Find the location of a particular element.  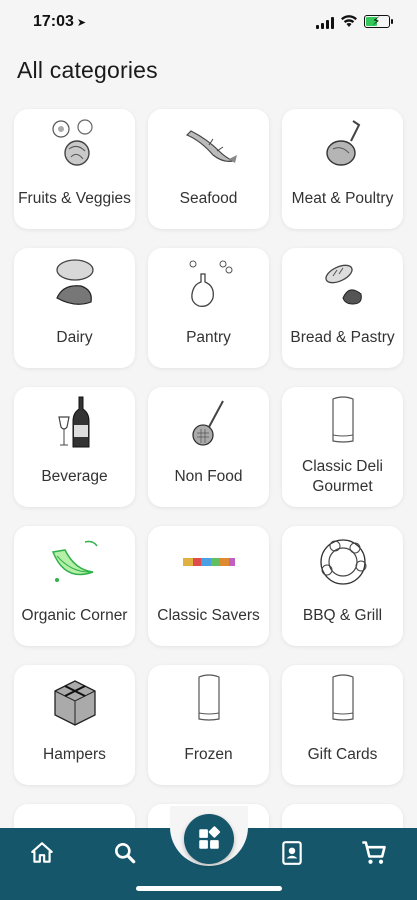

category-card-classic-savers: Classic Savers is located at coordinates (208, 586).